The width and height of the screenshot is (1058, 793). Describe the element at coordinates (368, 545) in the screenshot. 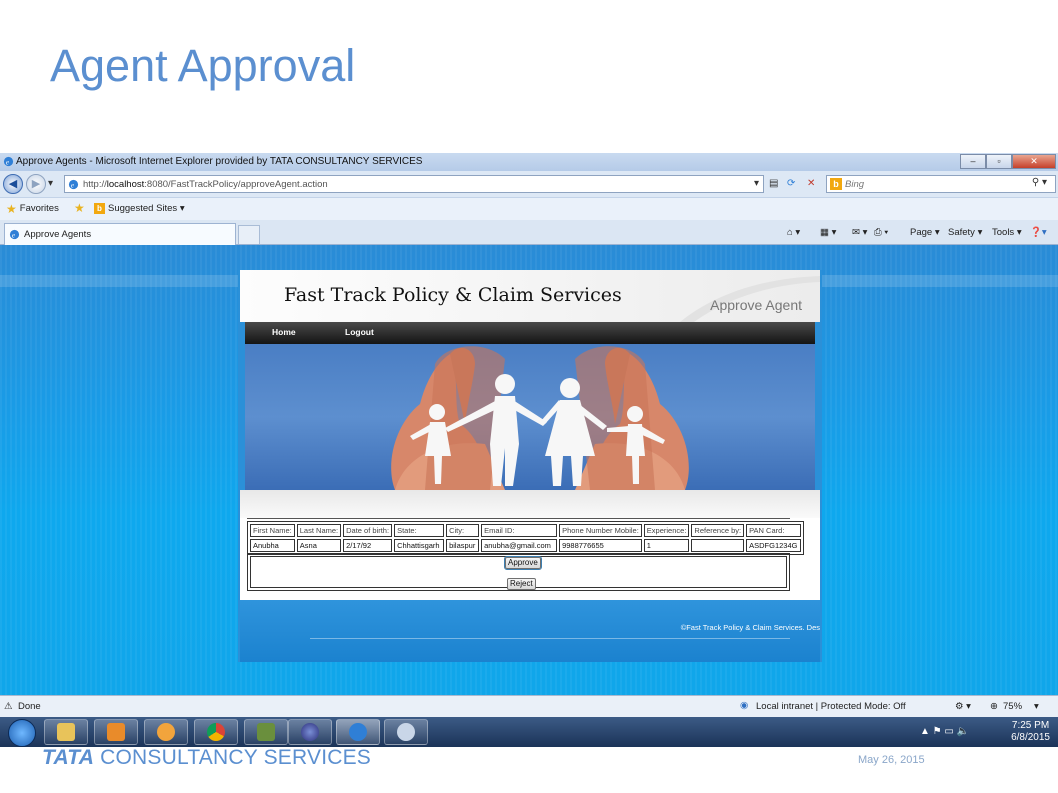

I see `table-cell: 2/17/92` at that location.